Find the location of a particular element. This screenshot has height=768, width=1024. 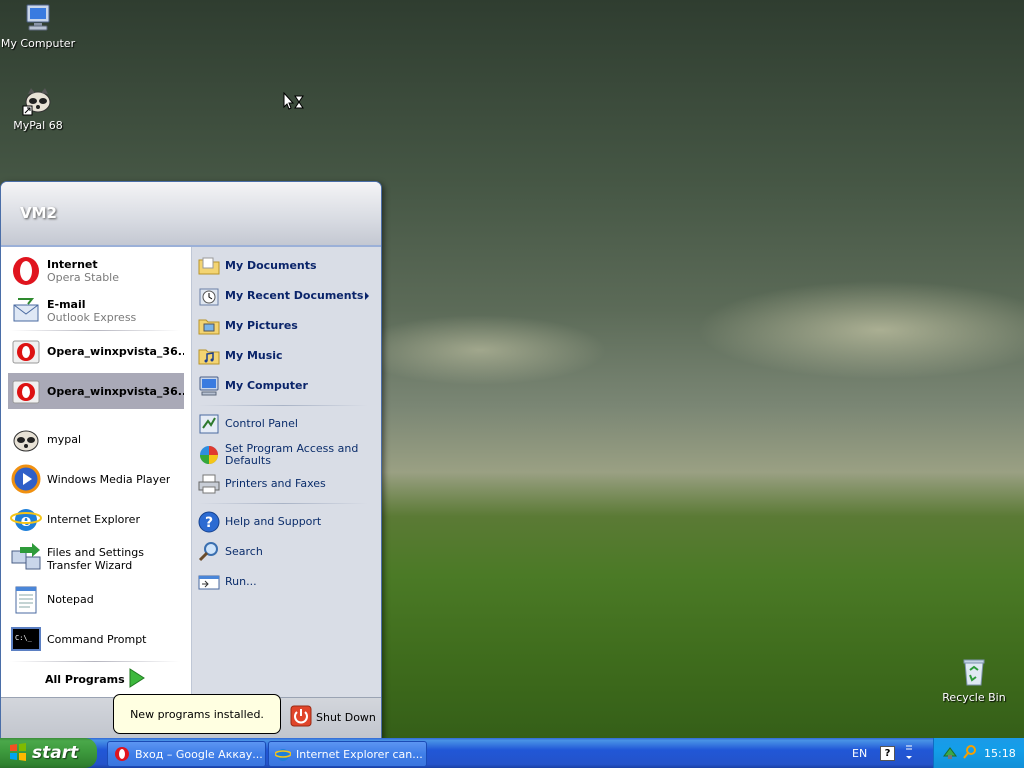

recent-program: Files and Settings Transfer Wizard is located at coordinates (96, 559).